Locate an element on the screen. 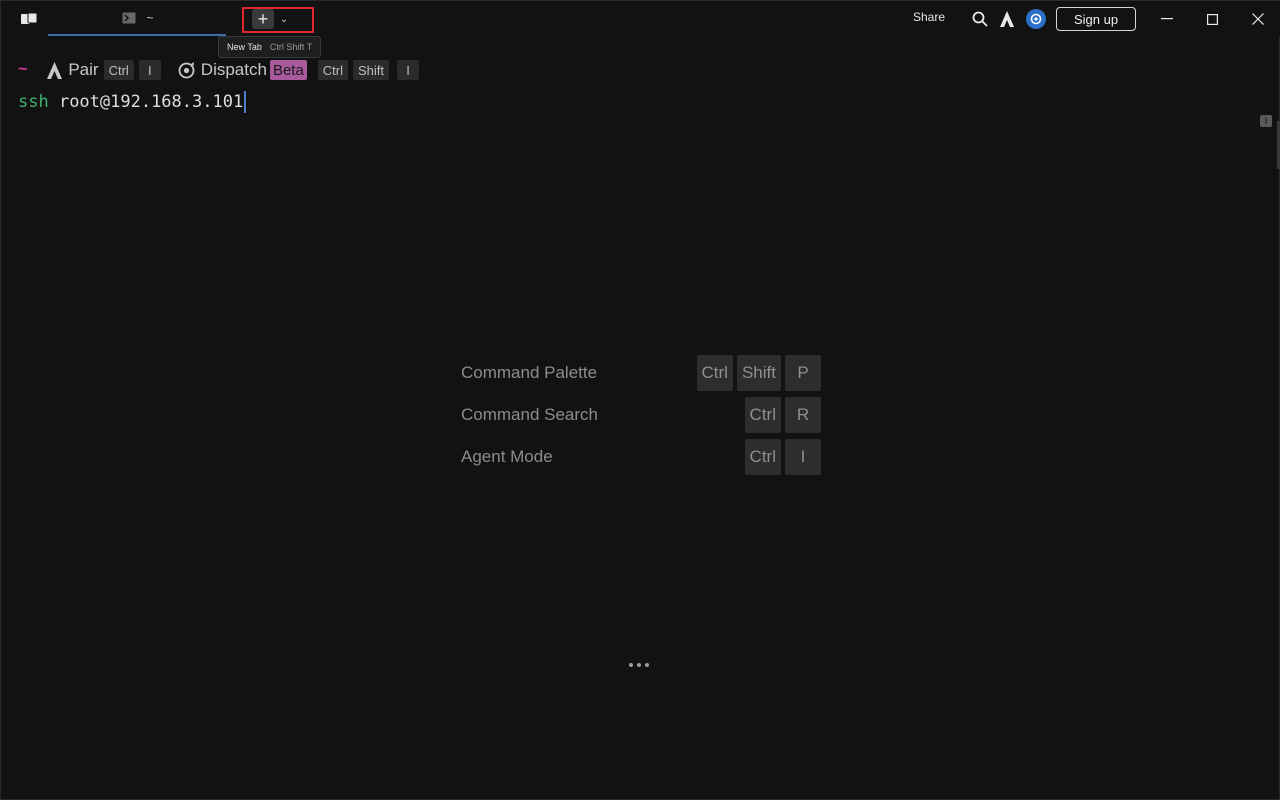  pair-button: Pair is located at coordinates (83, 70).